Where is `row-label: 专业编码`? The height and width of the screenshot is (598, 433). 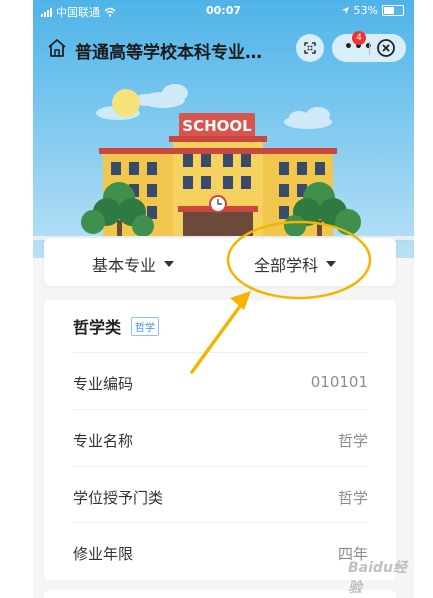
row-label: 专业编码 is located at coordinates (103, 384).